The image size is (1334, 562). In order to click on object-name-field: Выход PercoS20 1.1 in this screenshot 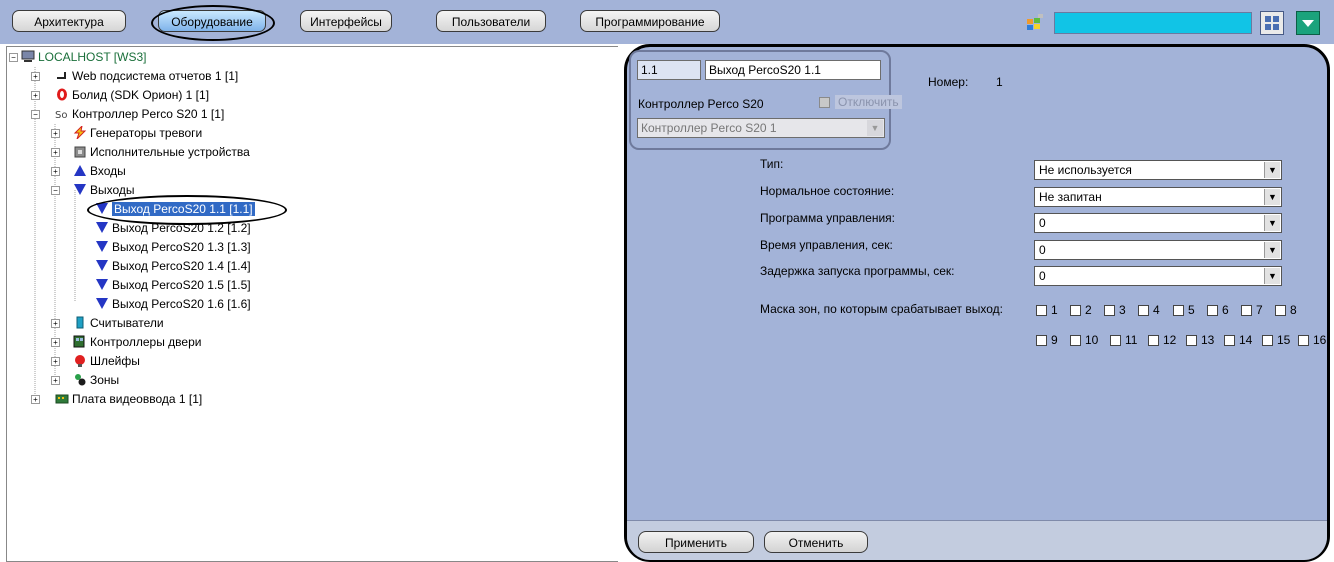, I will do `click(793, 70)`.